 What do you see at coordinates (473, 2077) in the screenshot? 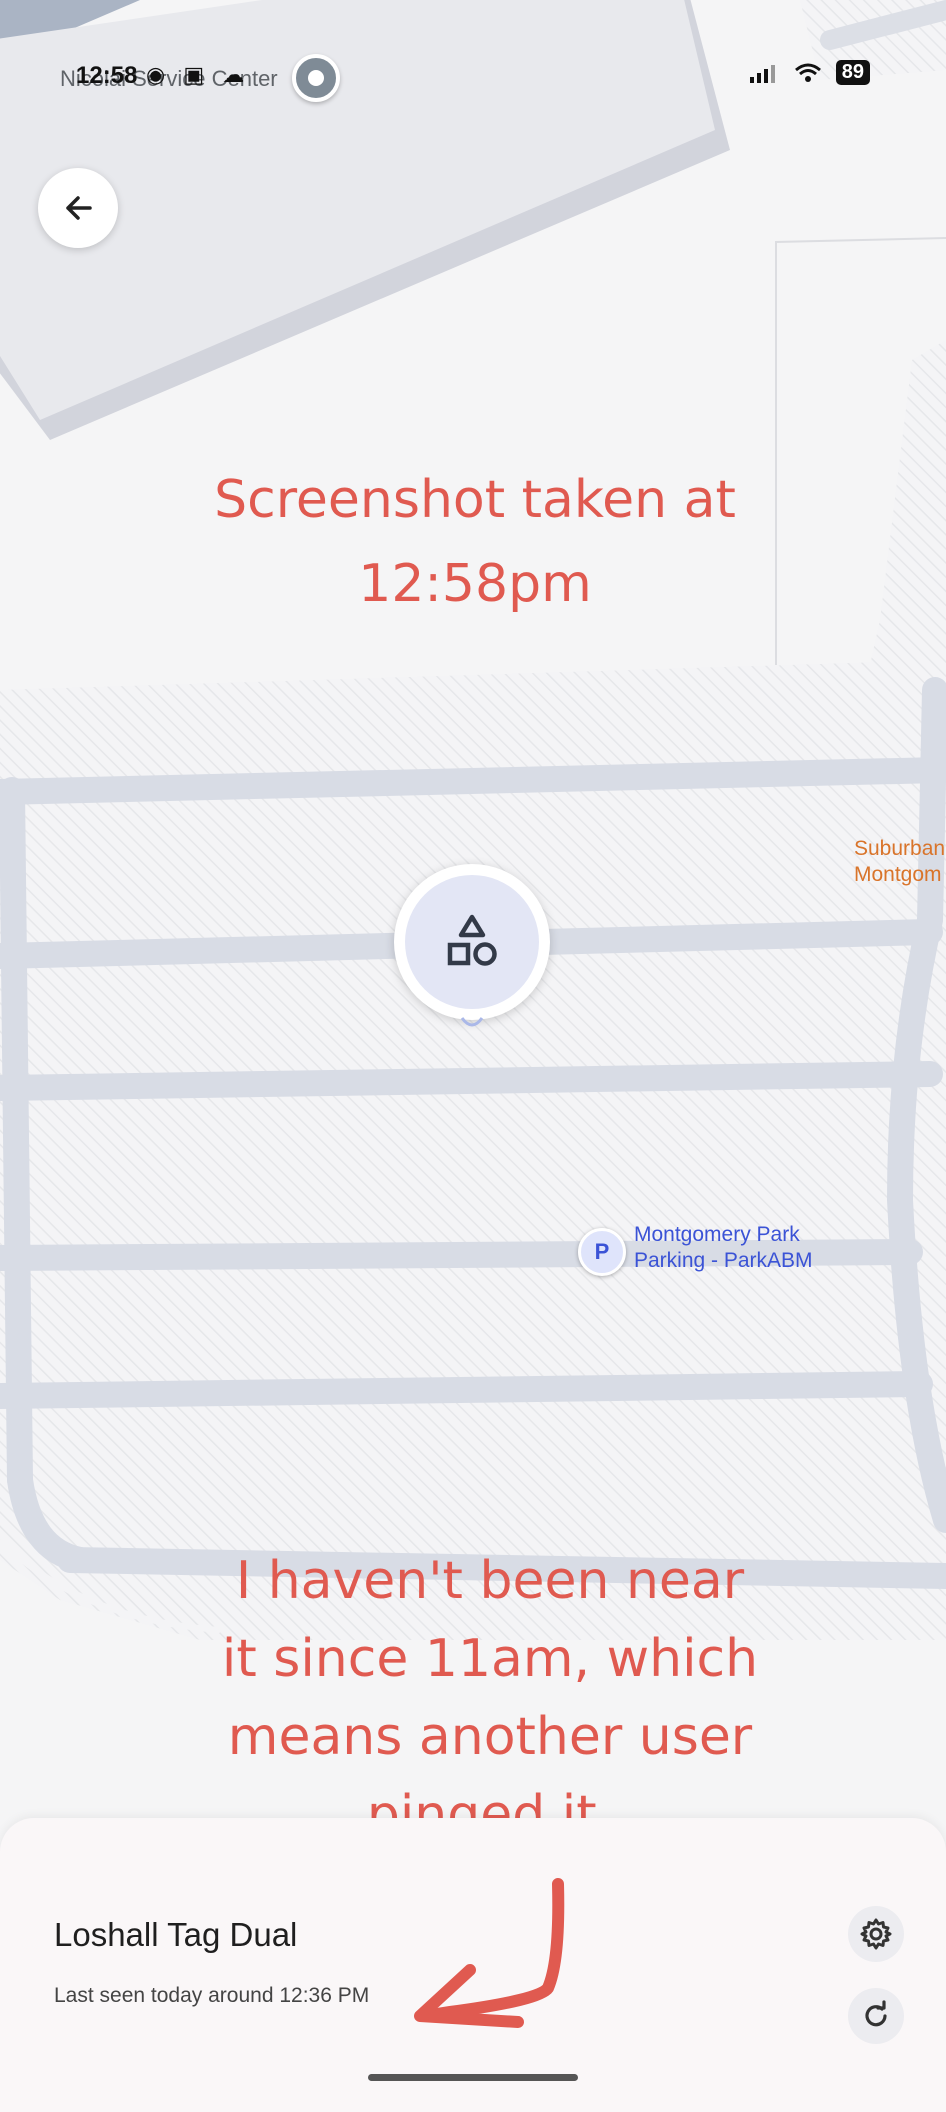
I see `home-indicator` at bounding box center [473, 2077].